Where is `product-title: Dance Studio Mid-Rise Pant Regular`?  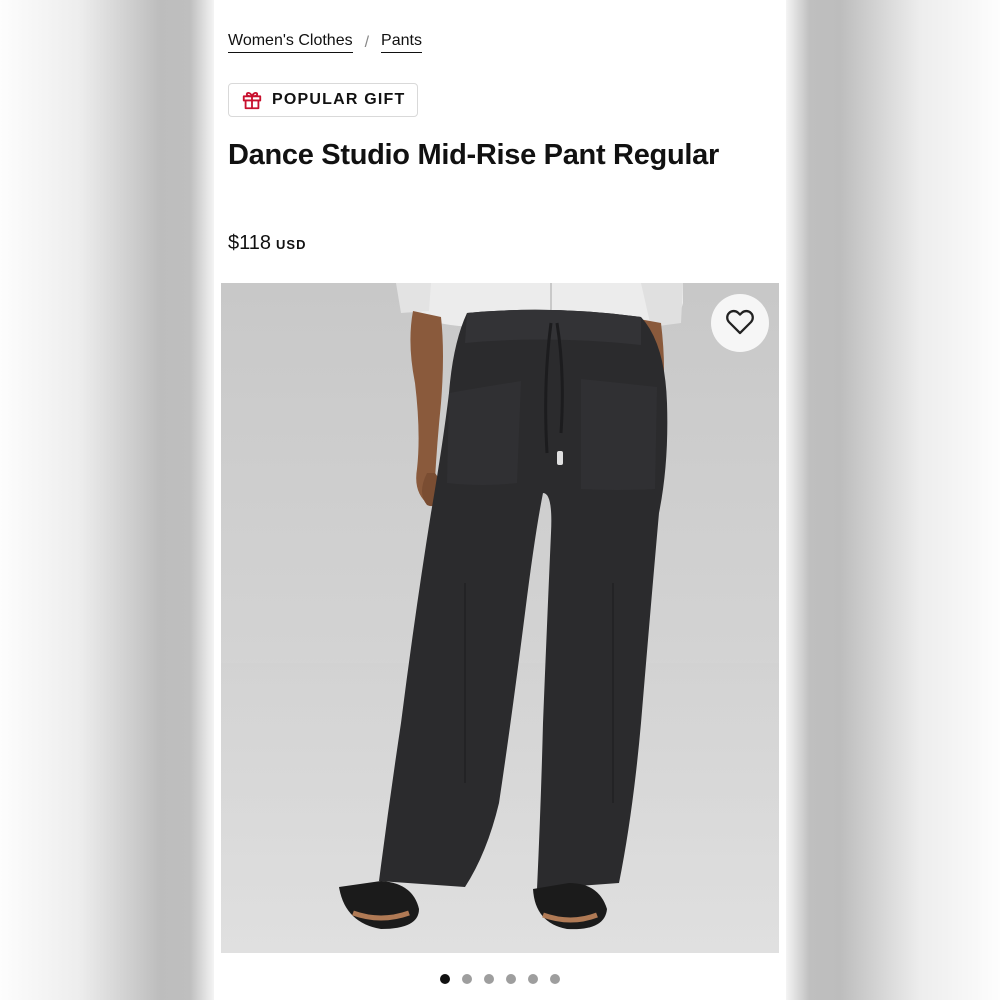
product-title: Dance Studio Mid-Rise Pant Regular is located at coordinates (473, 155).